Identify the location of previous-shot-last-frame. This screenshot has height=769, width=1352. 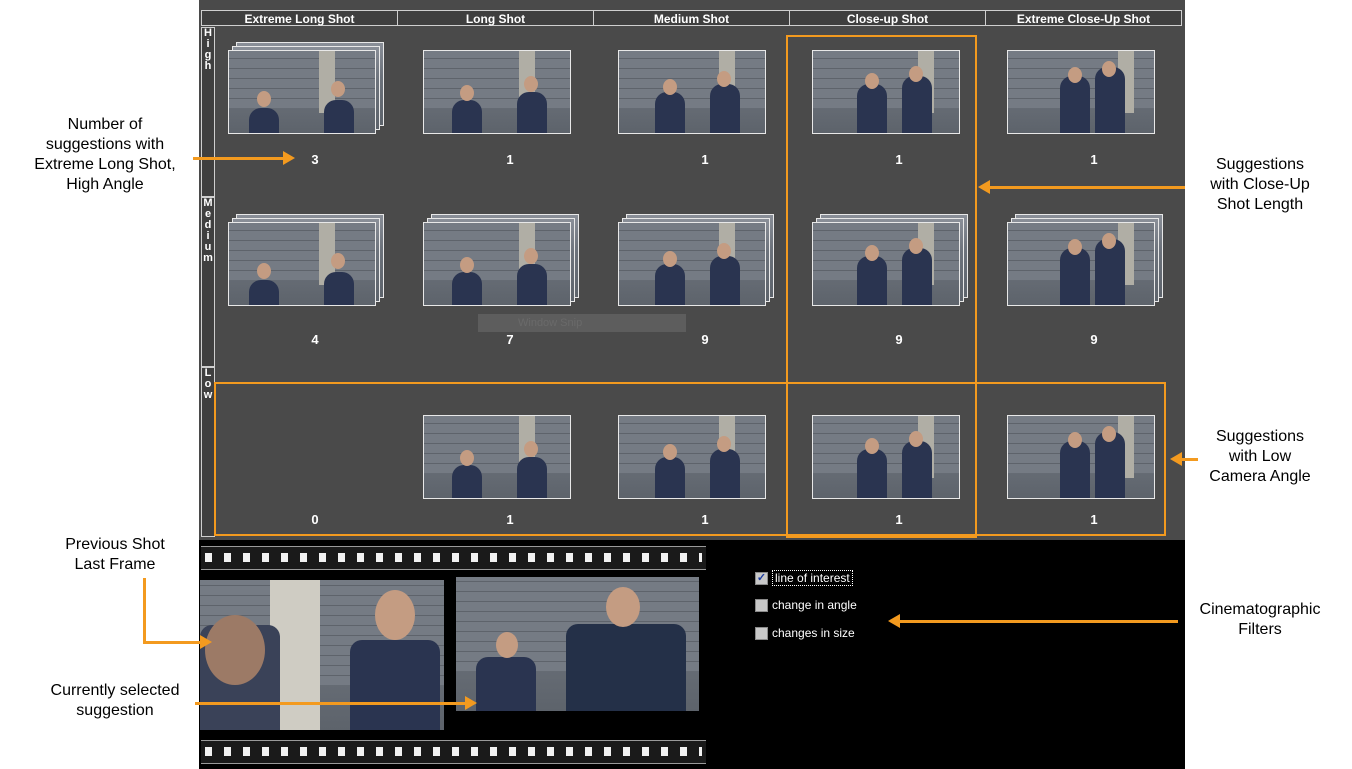
(322, 655).